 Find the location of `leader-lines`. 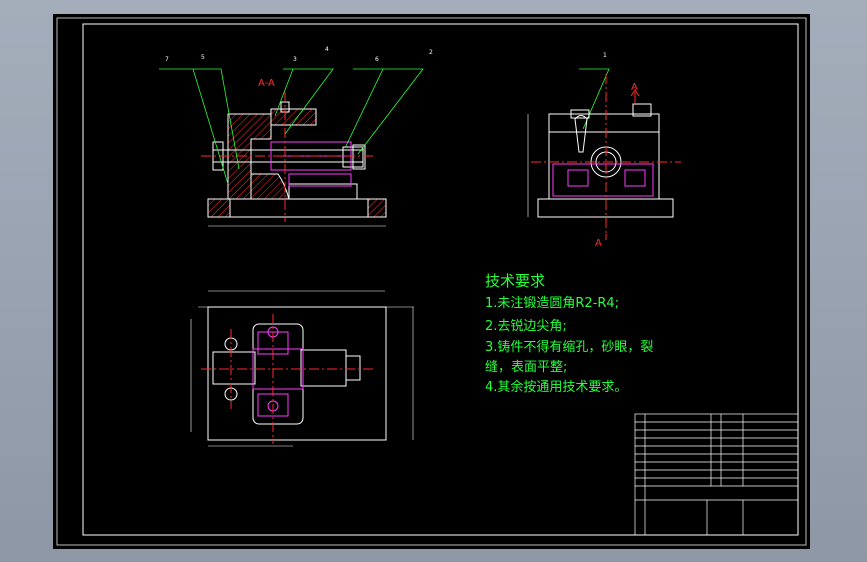

leader-lines is located at coordinates (384, 126).